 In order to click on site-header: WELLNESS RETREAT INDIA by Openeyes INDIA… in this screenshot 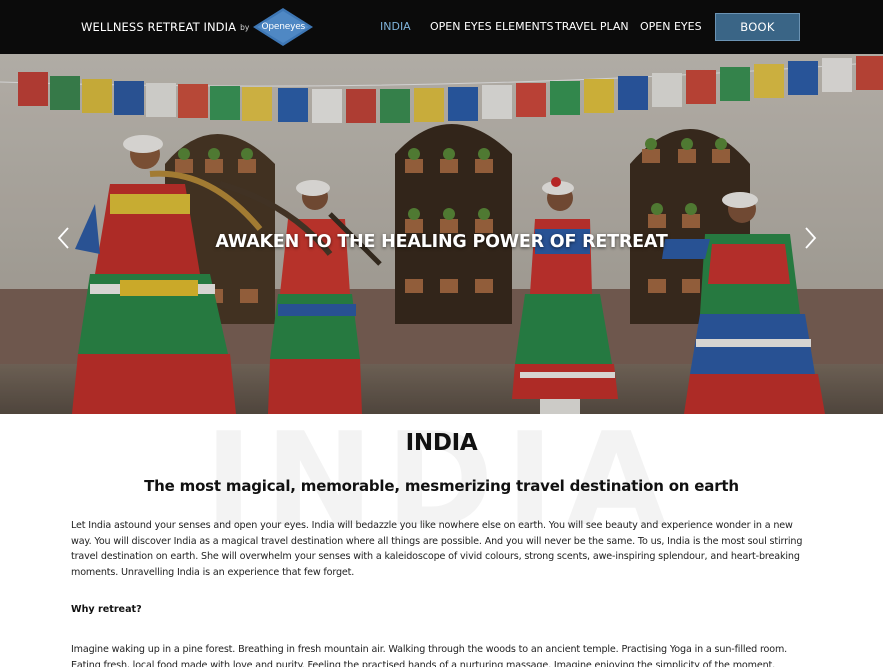, I will do `click(441, 27)`.